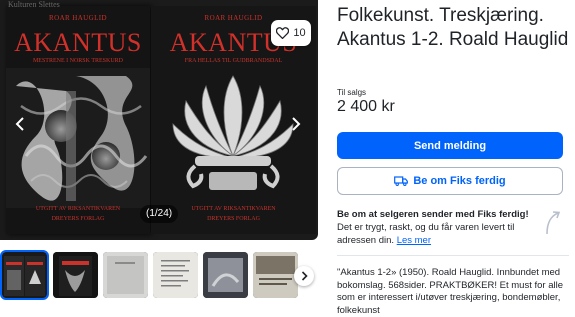  I want to click on read-more-link: Les mer, so click(414, 240).